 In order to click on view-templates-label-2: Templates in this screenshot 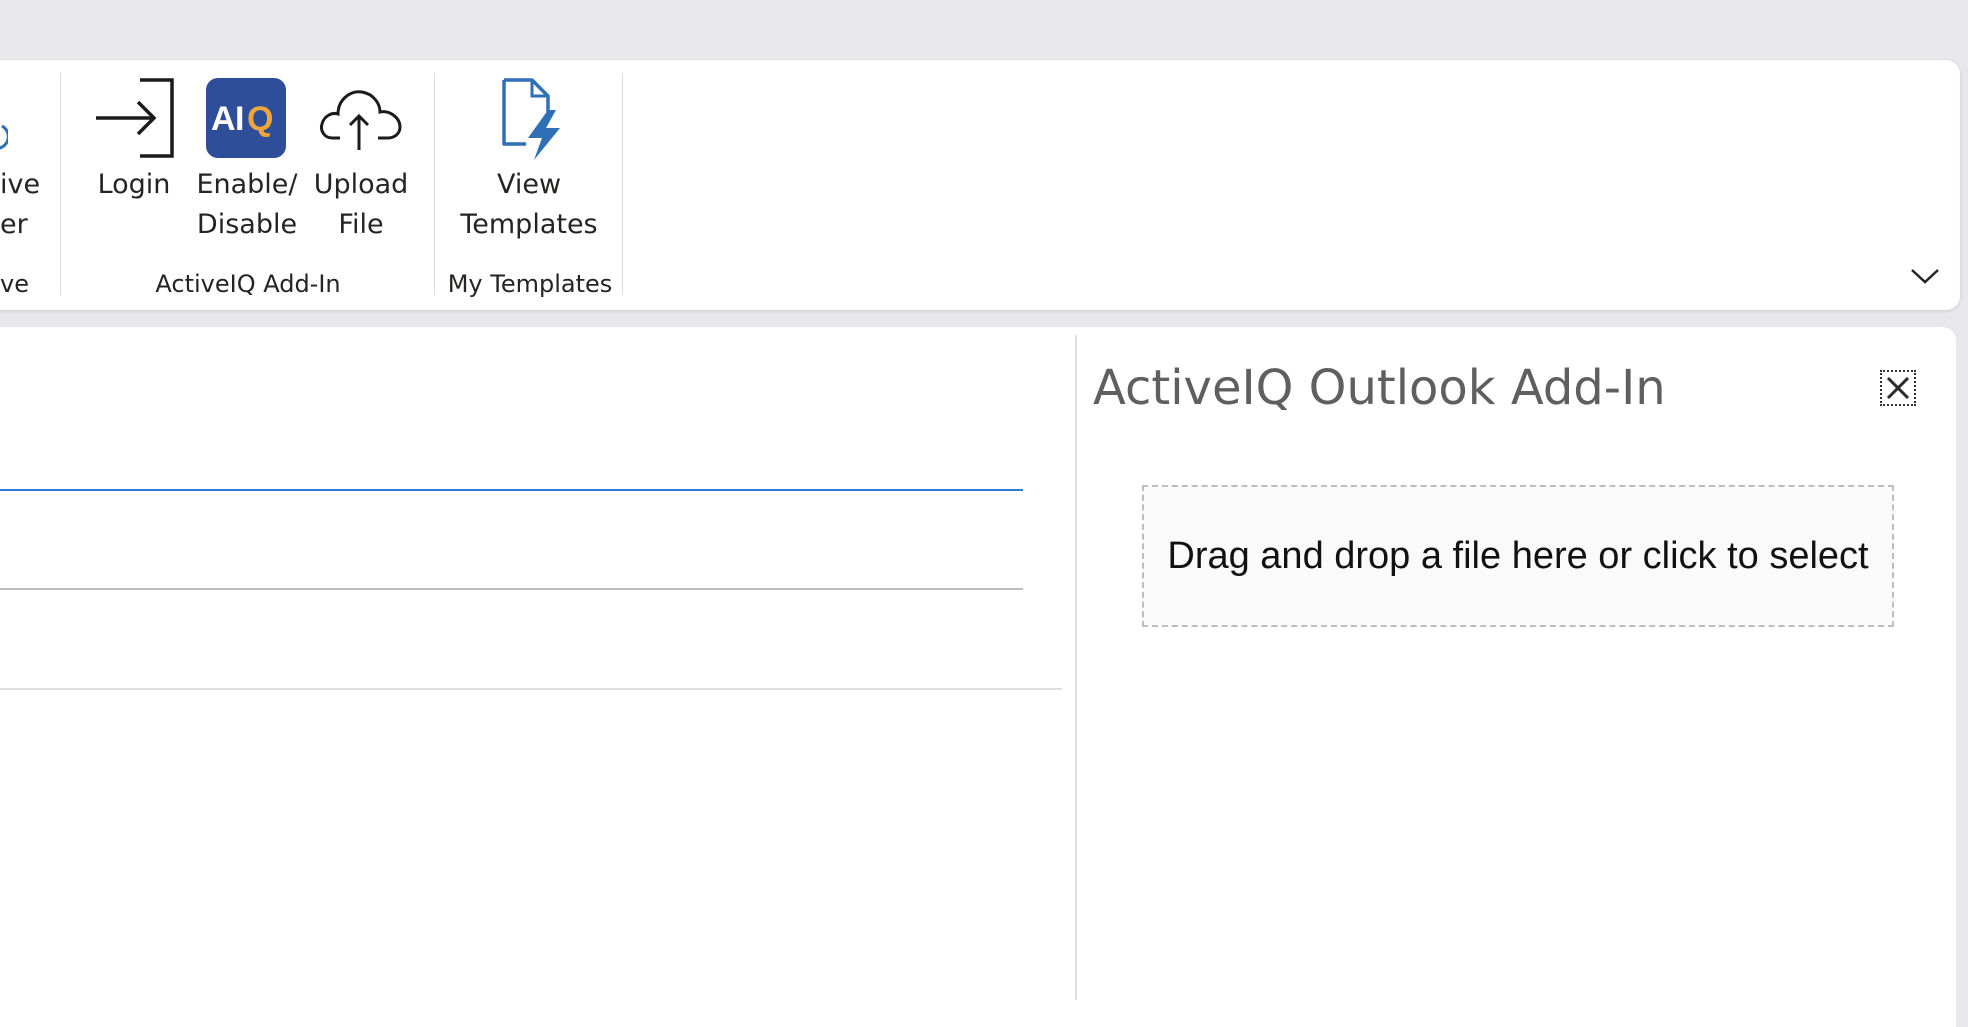, I will do `click(529, 225)`.